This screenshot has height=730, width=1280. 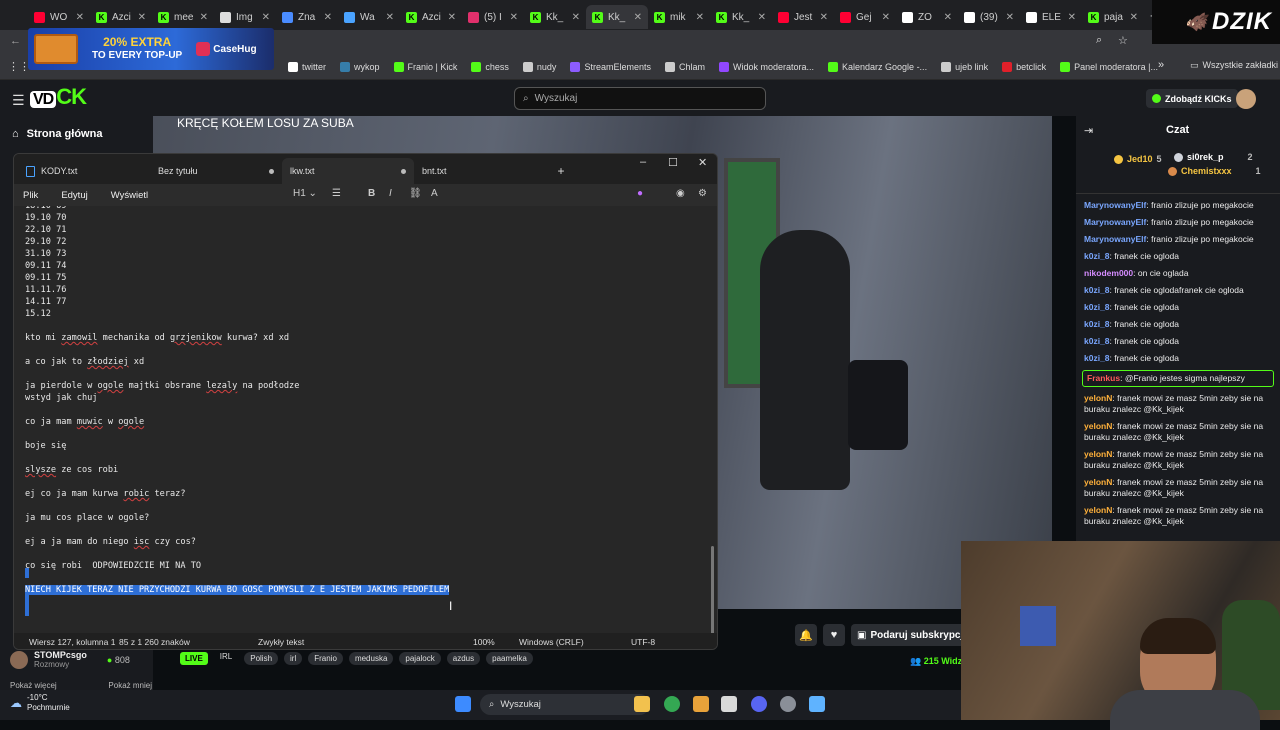 What do you see at coordinates (216, 171) in the screenshot?
I see `notepad-tab: Bez tytułu` at bounding box center [216, 171].